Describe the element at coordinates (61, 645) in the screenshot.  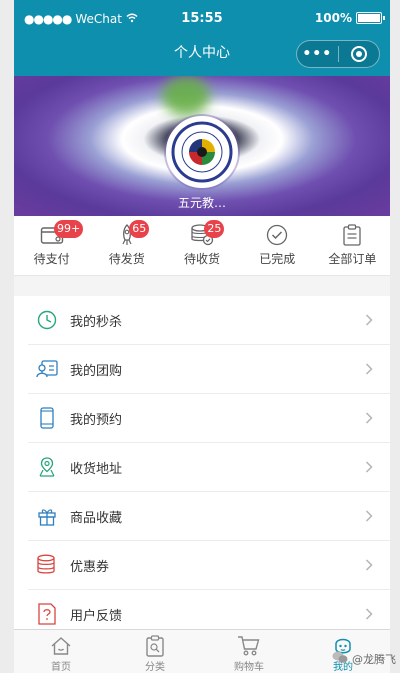
I see `home-icon` at that location.